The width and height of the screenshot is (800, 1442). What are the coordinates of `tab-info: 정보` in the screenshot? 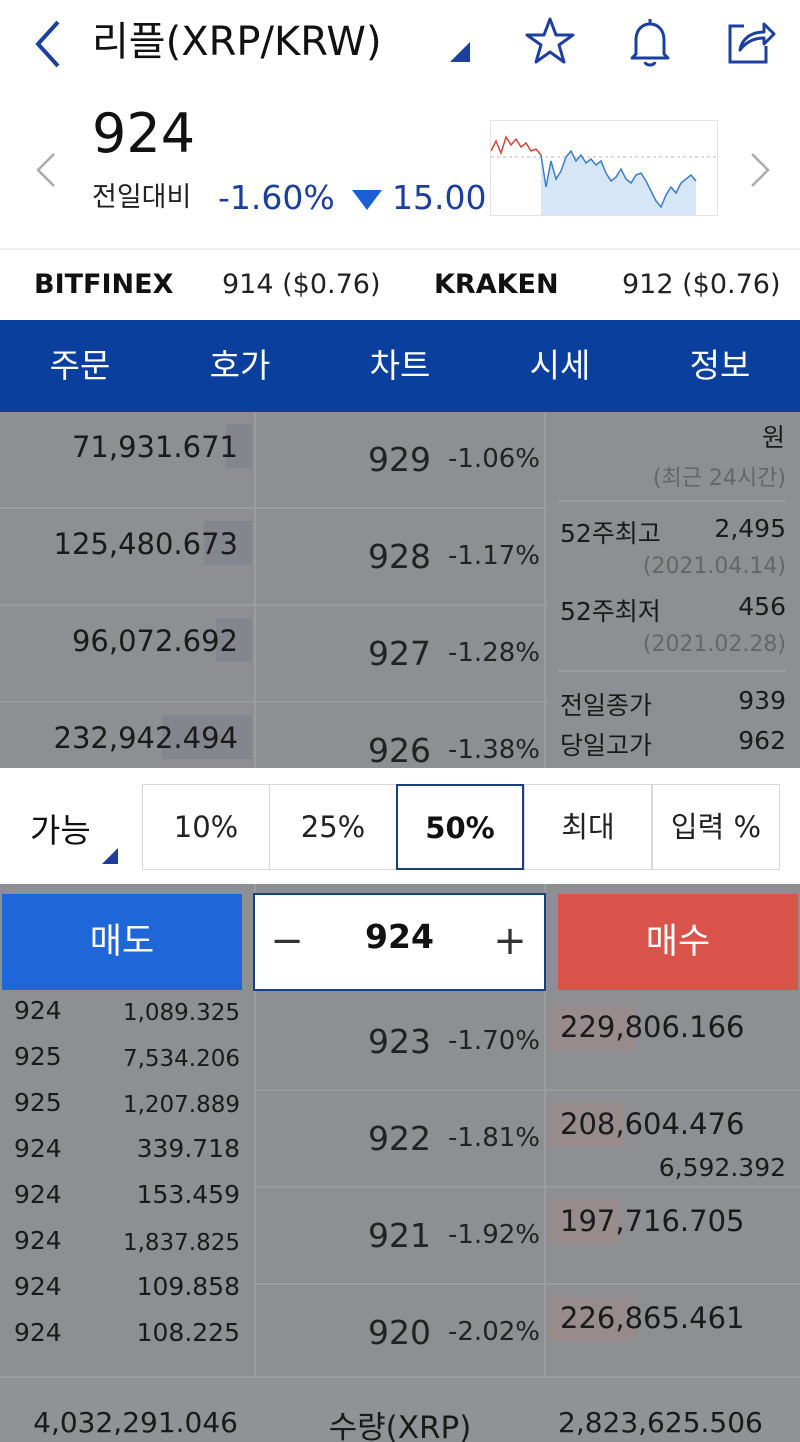 It's located at (720, 366).